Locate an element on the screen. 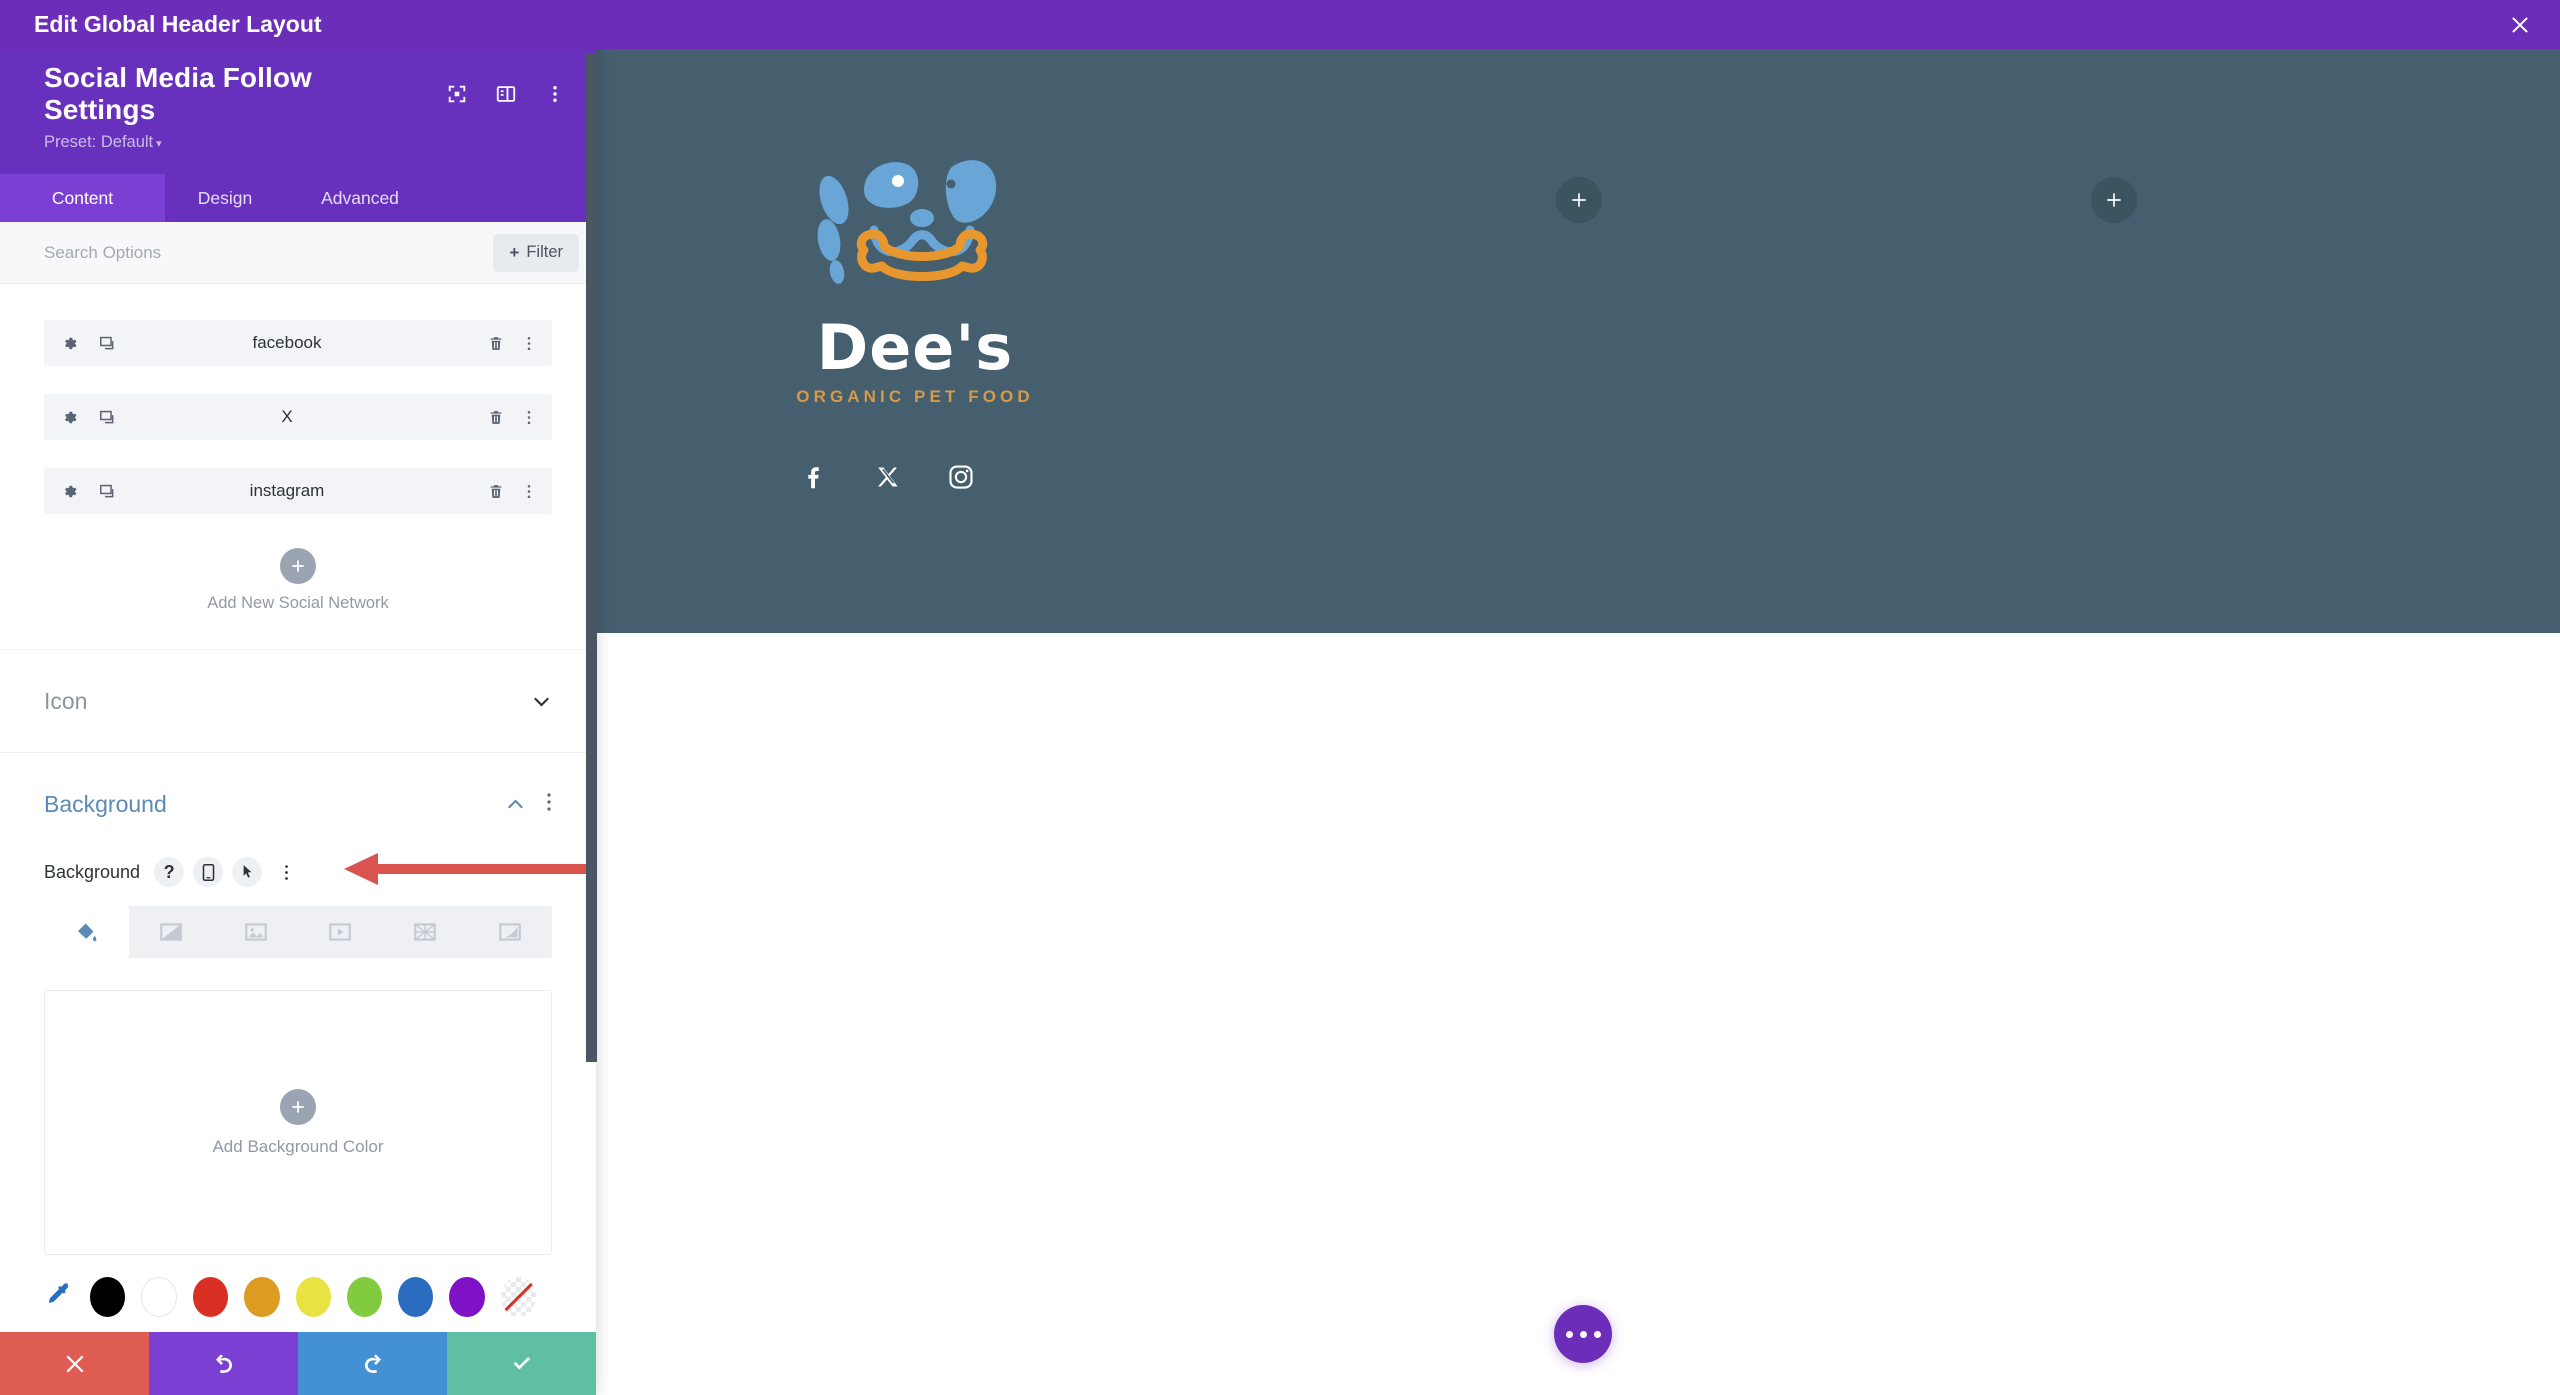  background-image-icon is located at coordinates (255, 932).